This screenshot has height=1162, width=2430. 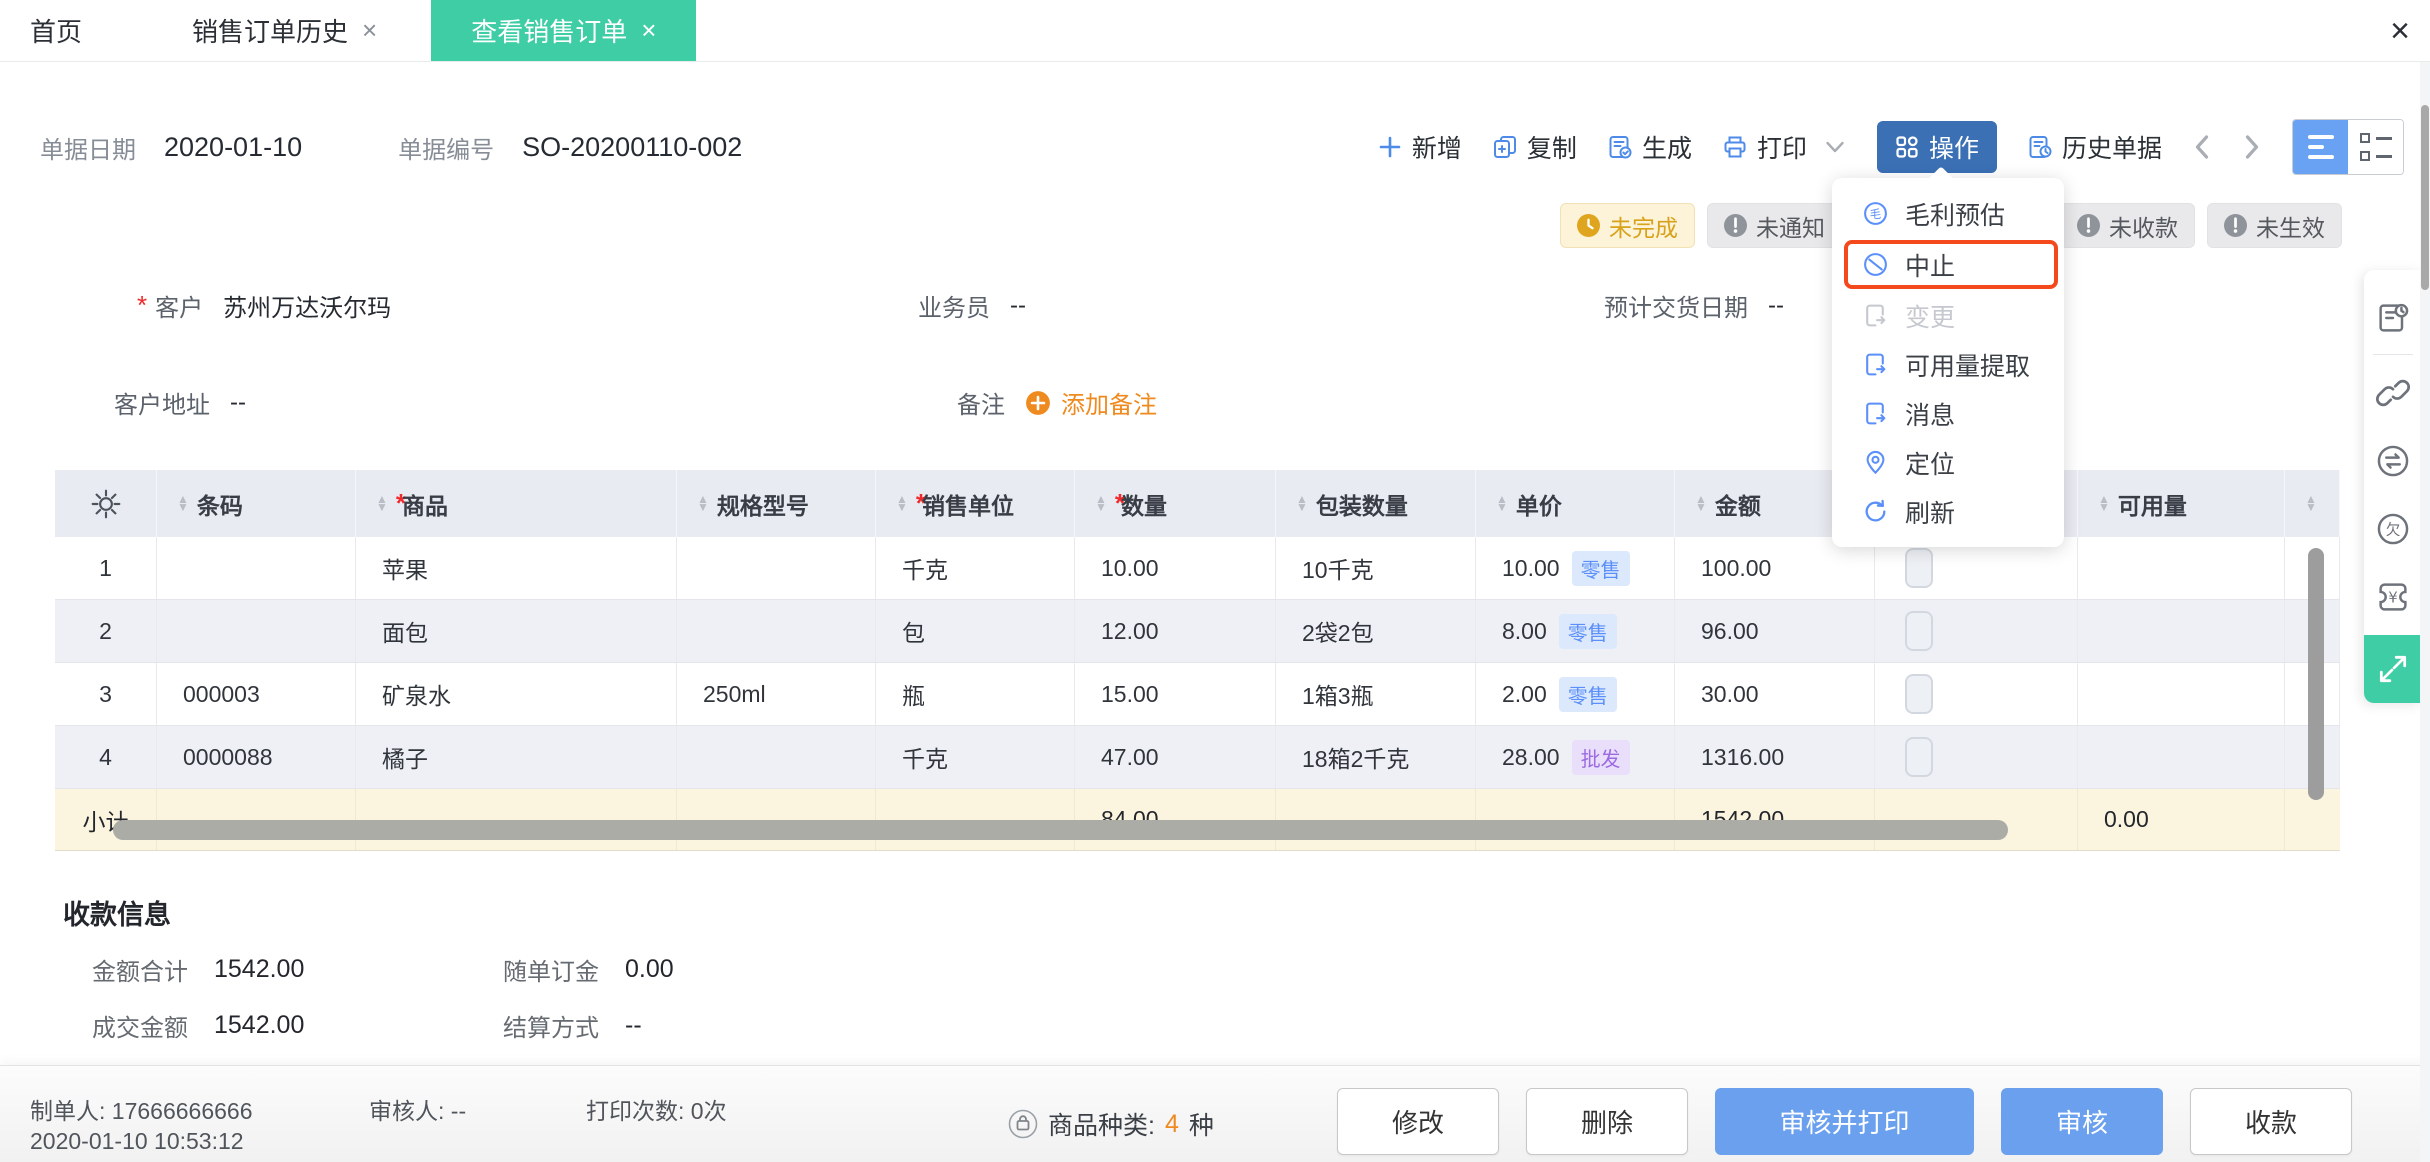 What do you see at coordinates (1948, 462) in the screenshot?
I see `menu-item-locate: 定位` at bounding box center [1948, 462].